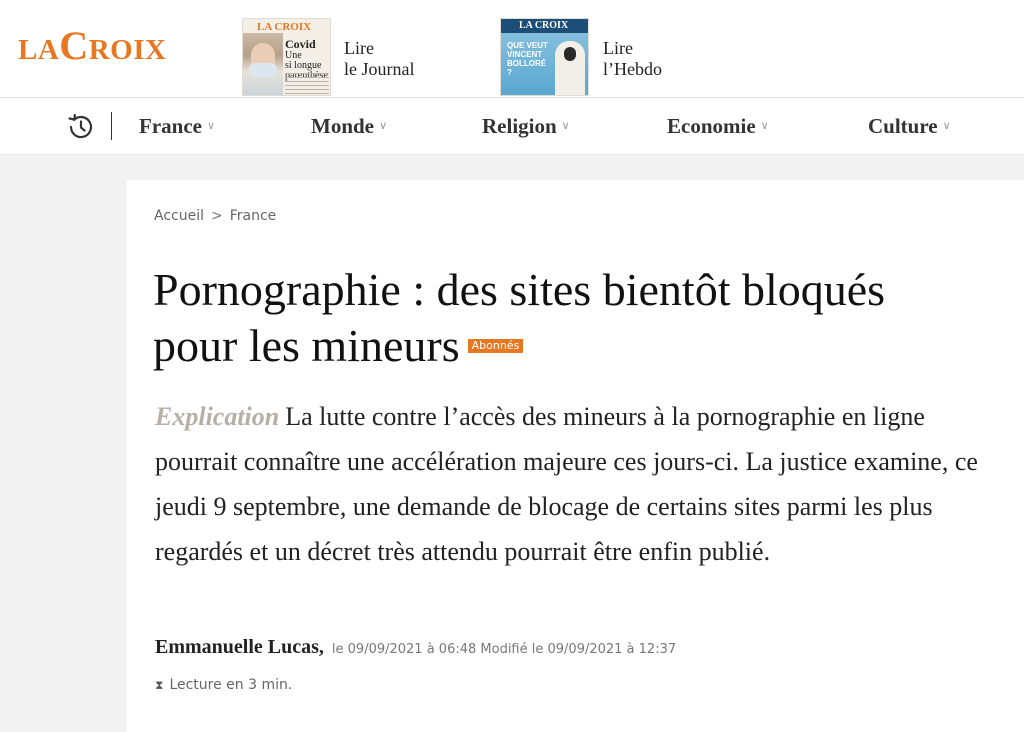  What do you see at coordinates (253, 216) in the screenshot?
I see `breadcrumb-section-link: France` at bounding box center [253, 216].